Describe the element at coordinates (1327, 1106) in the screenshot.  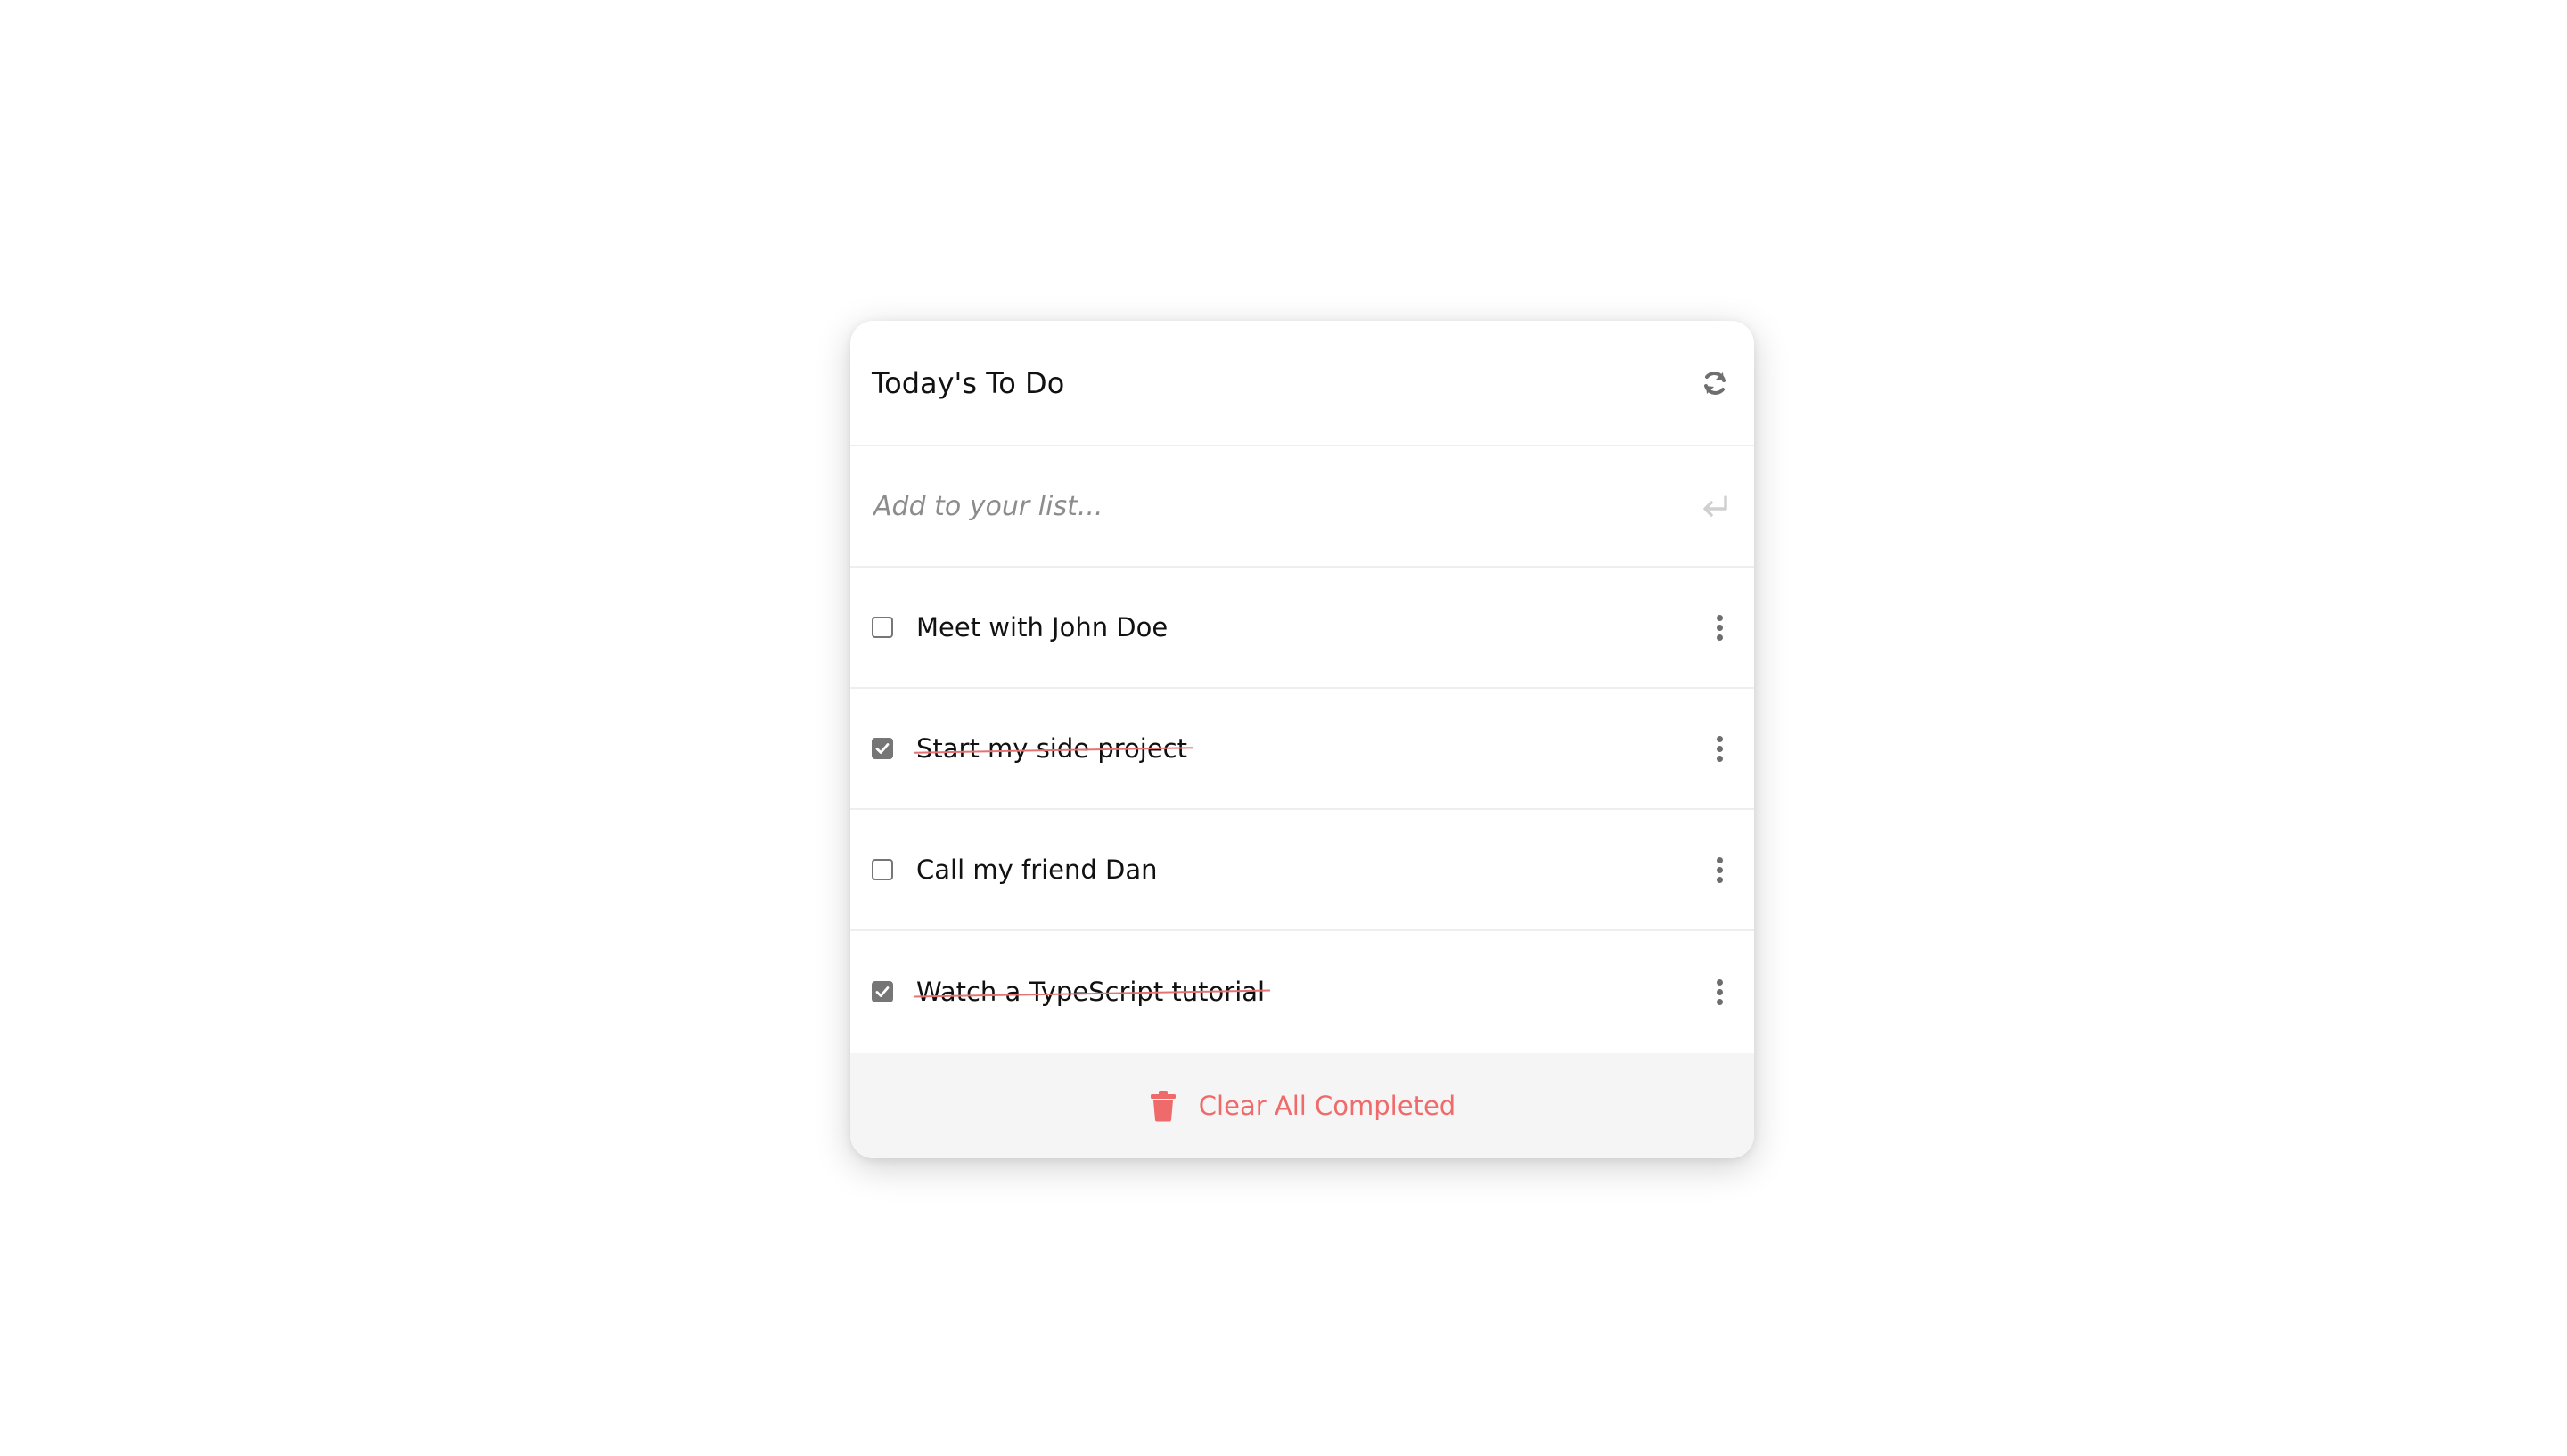
I see `clear-completed-label: Clear All Completed` at that location.